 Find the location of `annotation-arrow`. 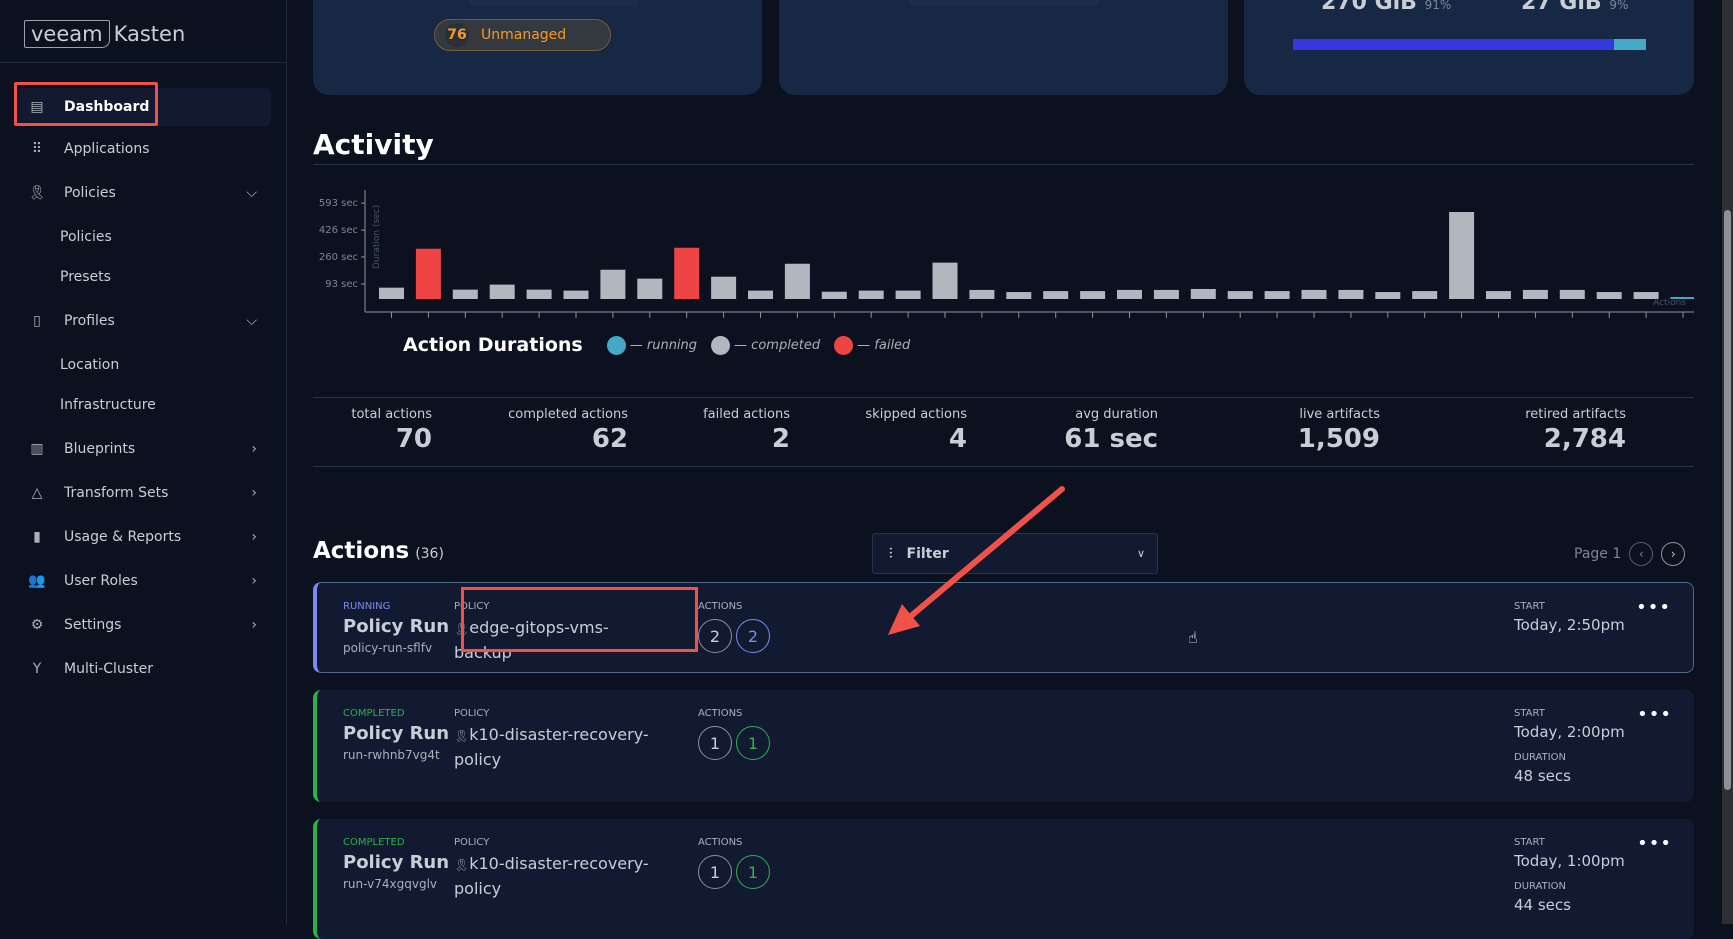

annotation-arrow is located at coordinates (976, 560).